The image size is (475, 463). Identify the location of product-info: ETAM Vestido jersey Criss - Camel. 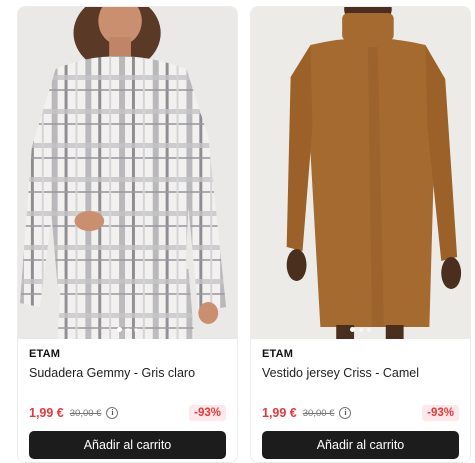
(360, 364).